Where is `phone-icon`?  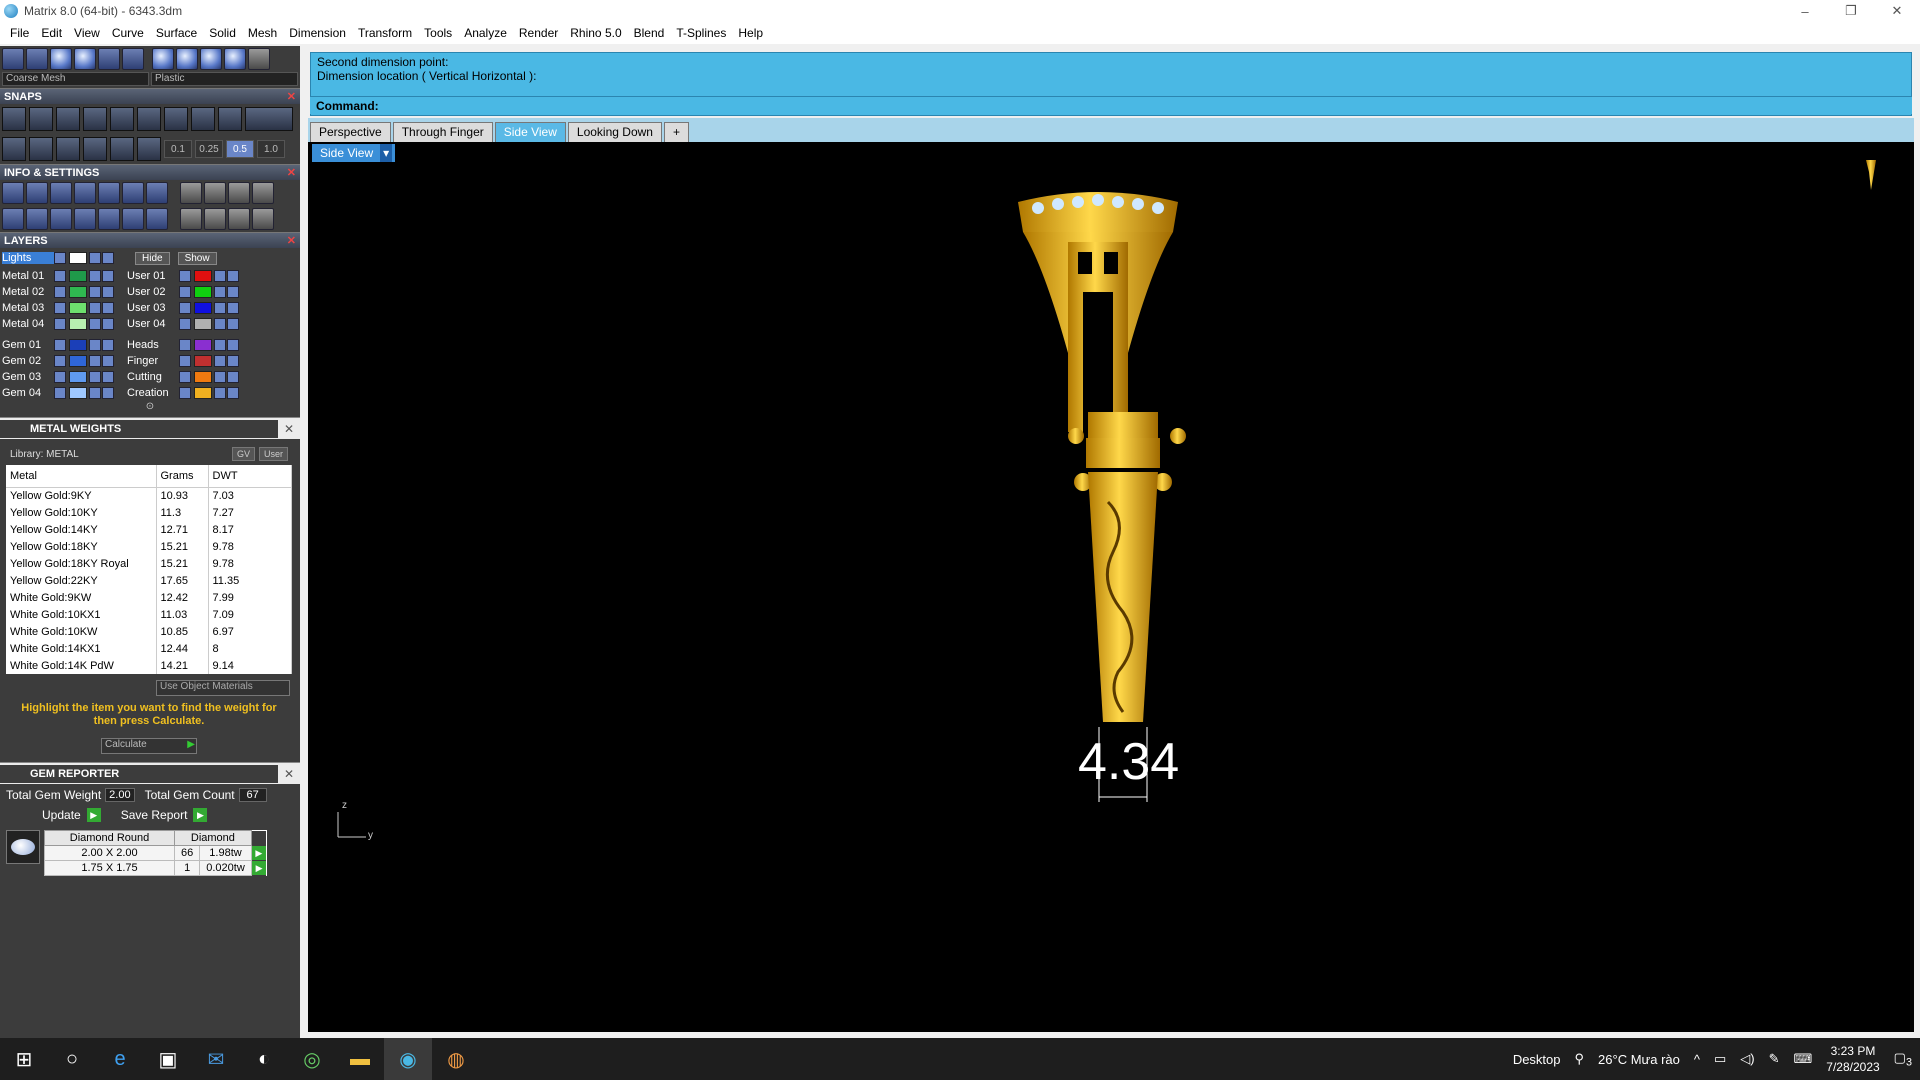 phone-icon is located at coordinates (109, 193).